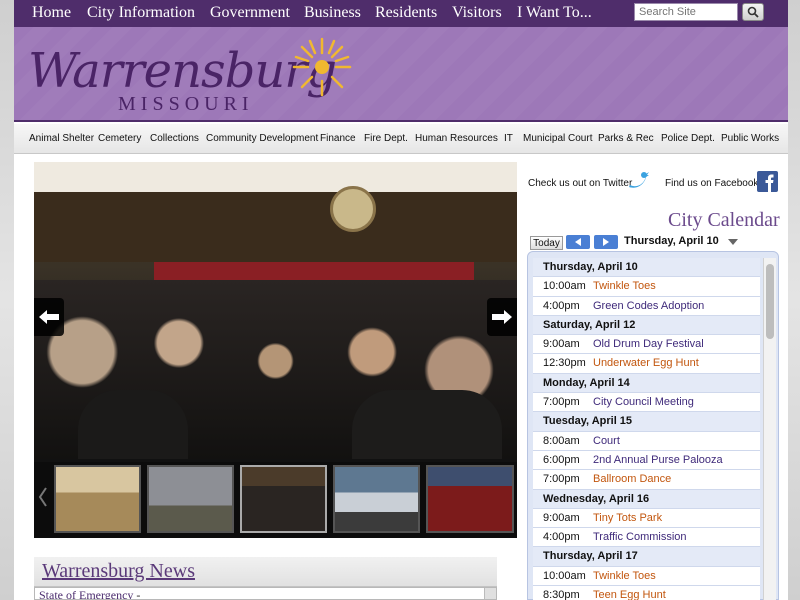 Image resolution: width=800 pixels, height=600 pixels. What do you see at coordinates (338, 138) in the screenshot?
I see `dept-finance: Finance` at bounding box center [338, 138].